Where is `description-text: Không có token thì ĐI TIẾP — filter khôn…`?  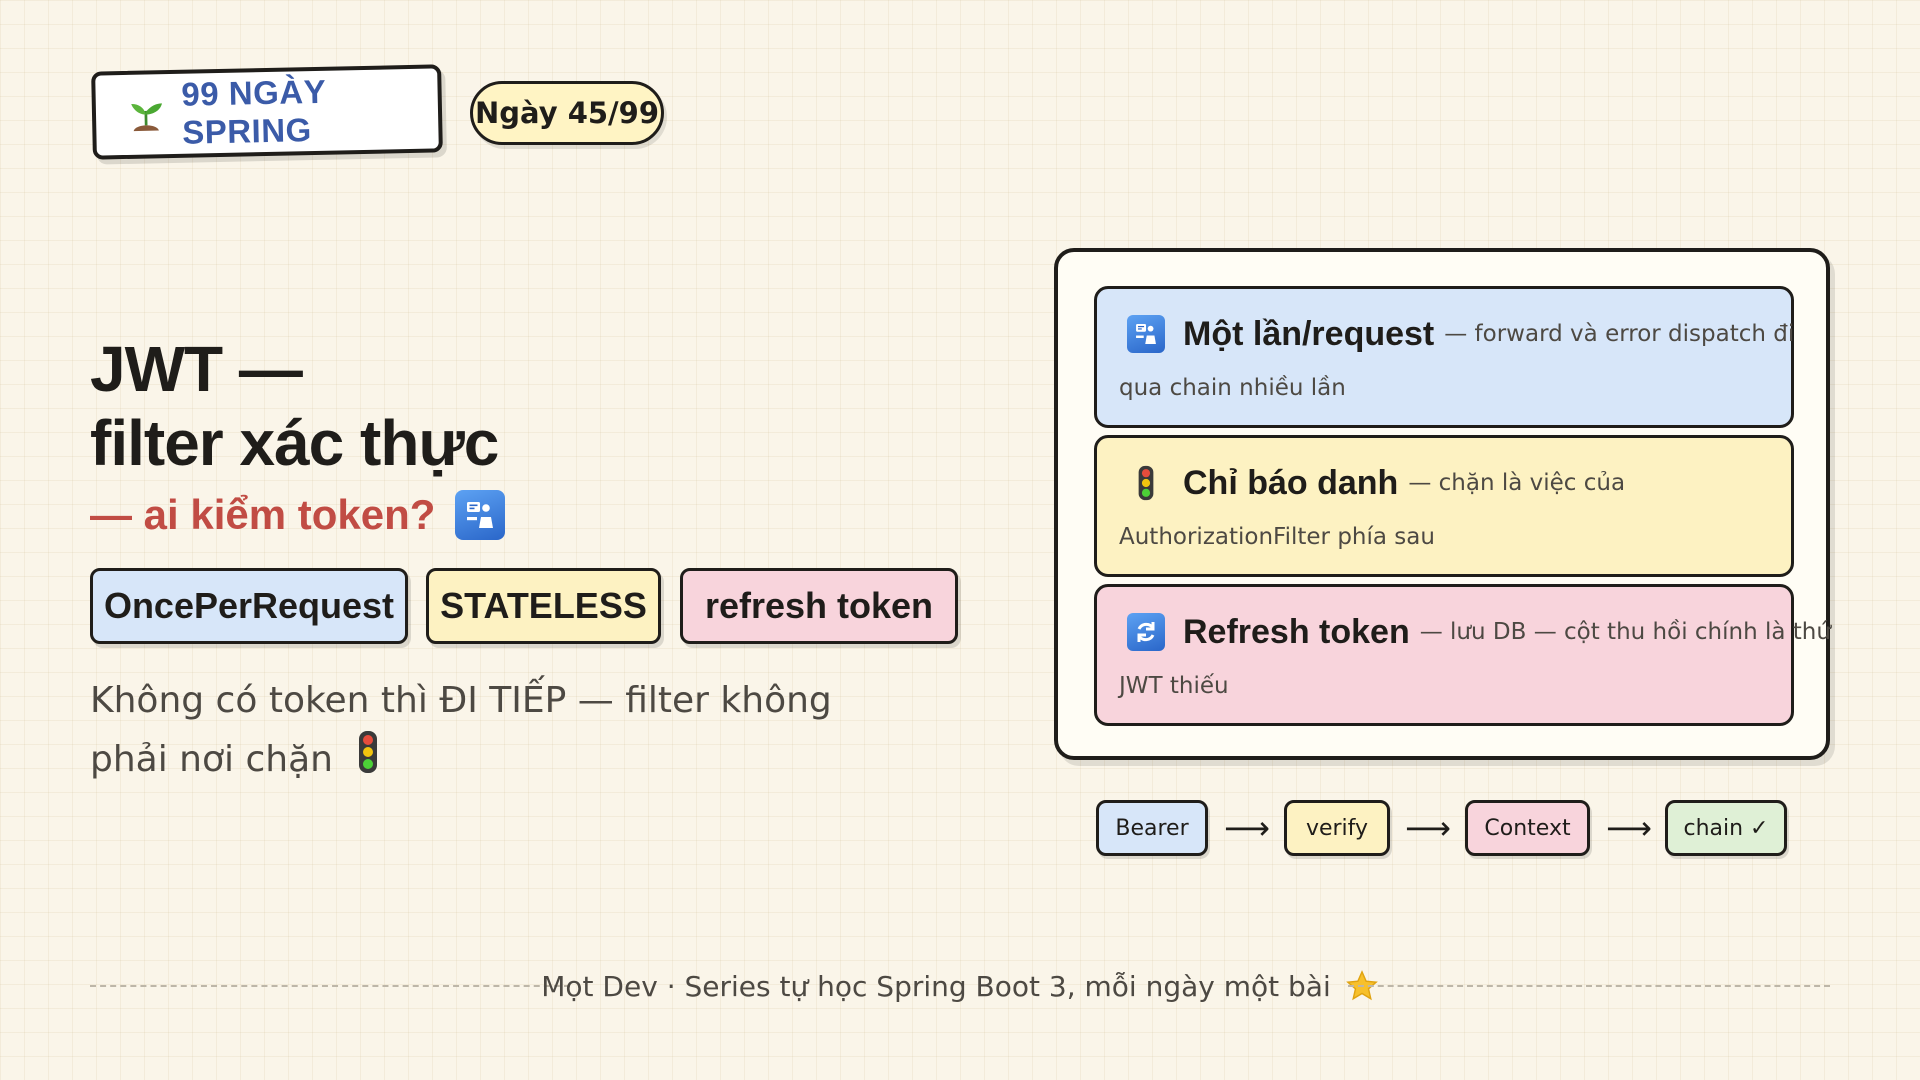
description-text: Không có token thì ĐI TIẾP — filter khôn… is located at coordinates (461, 730).